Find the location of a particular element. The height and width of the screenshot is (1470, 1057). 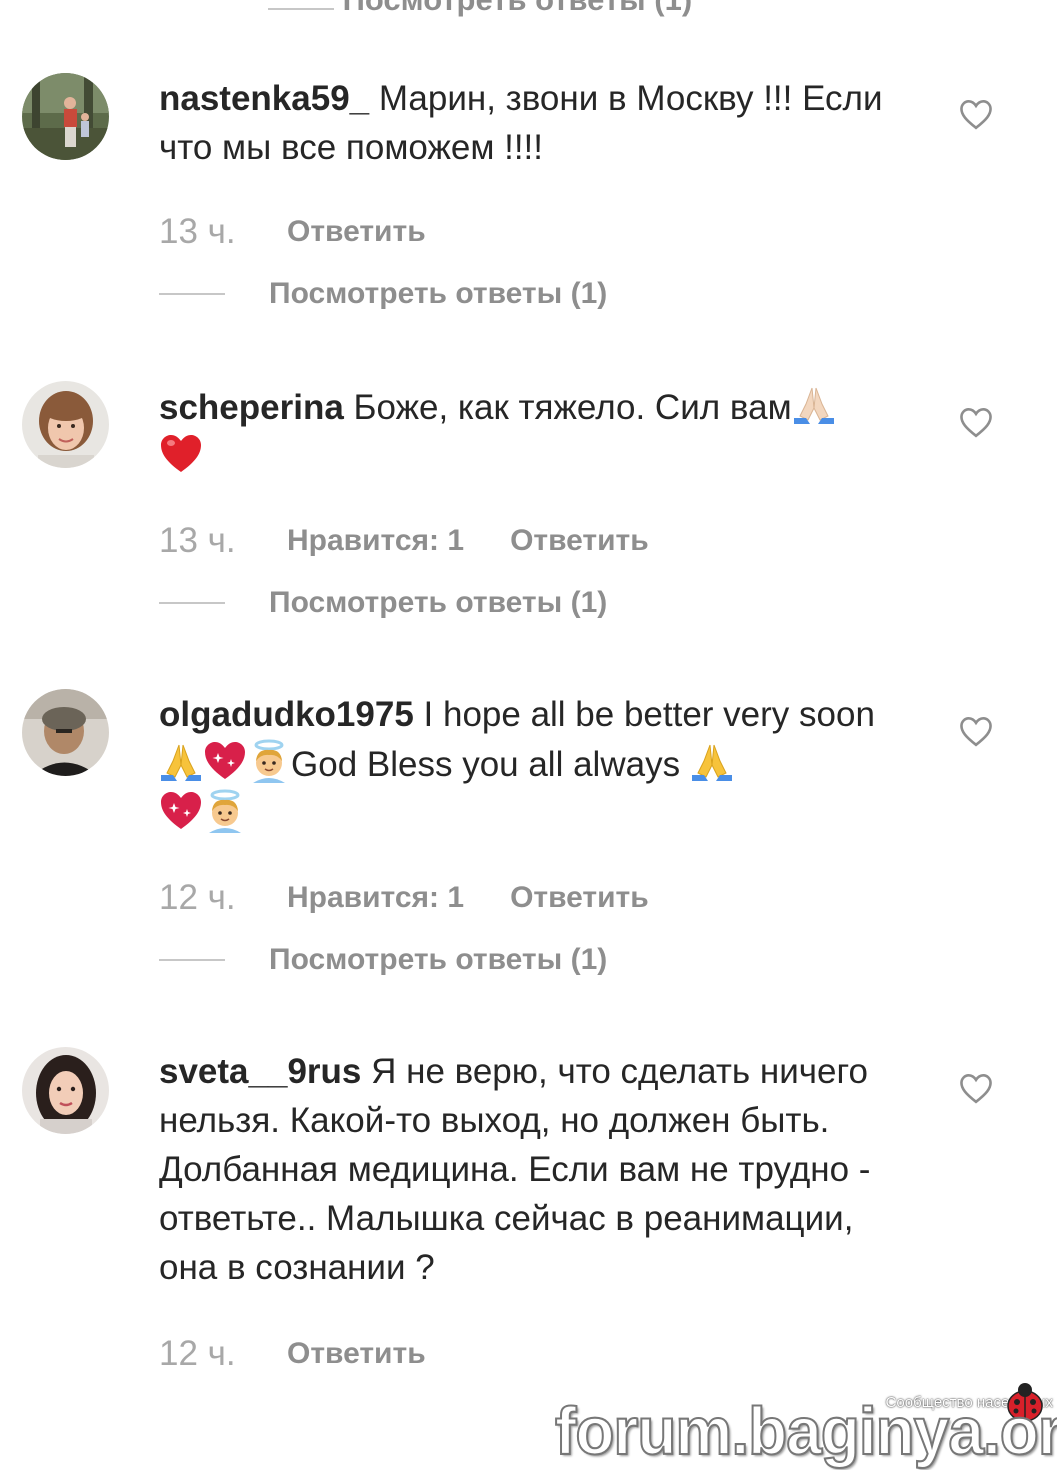

comment-text-continued: God Bless you all always is located at coordinates (486, 764).